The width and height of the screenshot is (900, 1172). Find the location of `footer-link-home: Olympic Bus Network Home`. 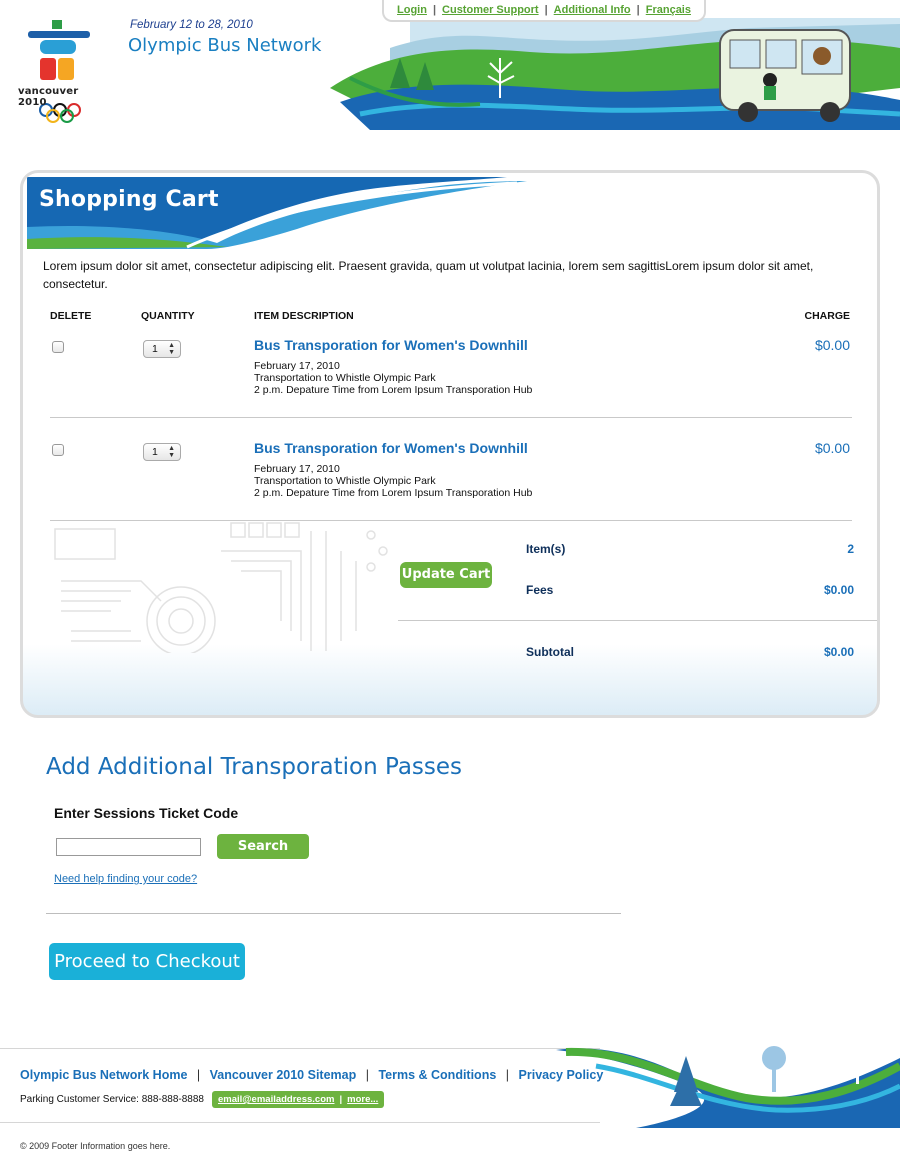

footer-link-home: Olympic Bus Network Home is located at coordinates (103, 1075).